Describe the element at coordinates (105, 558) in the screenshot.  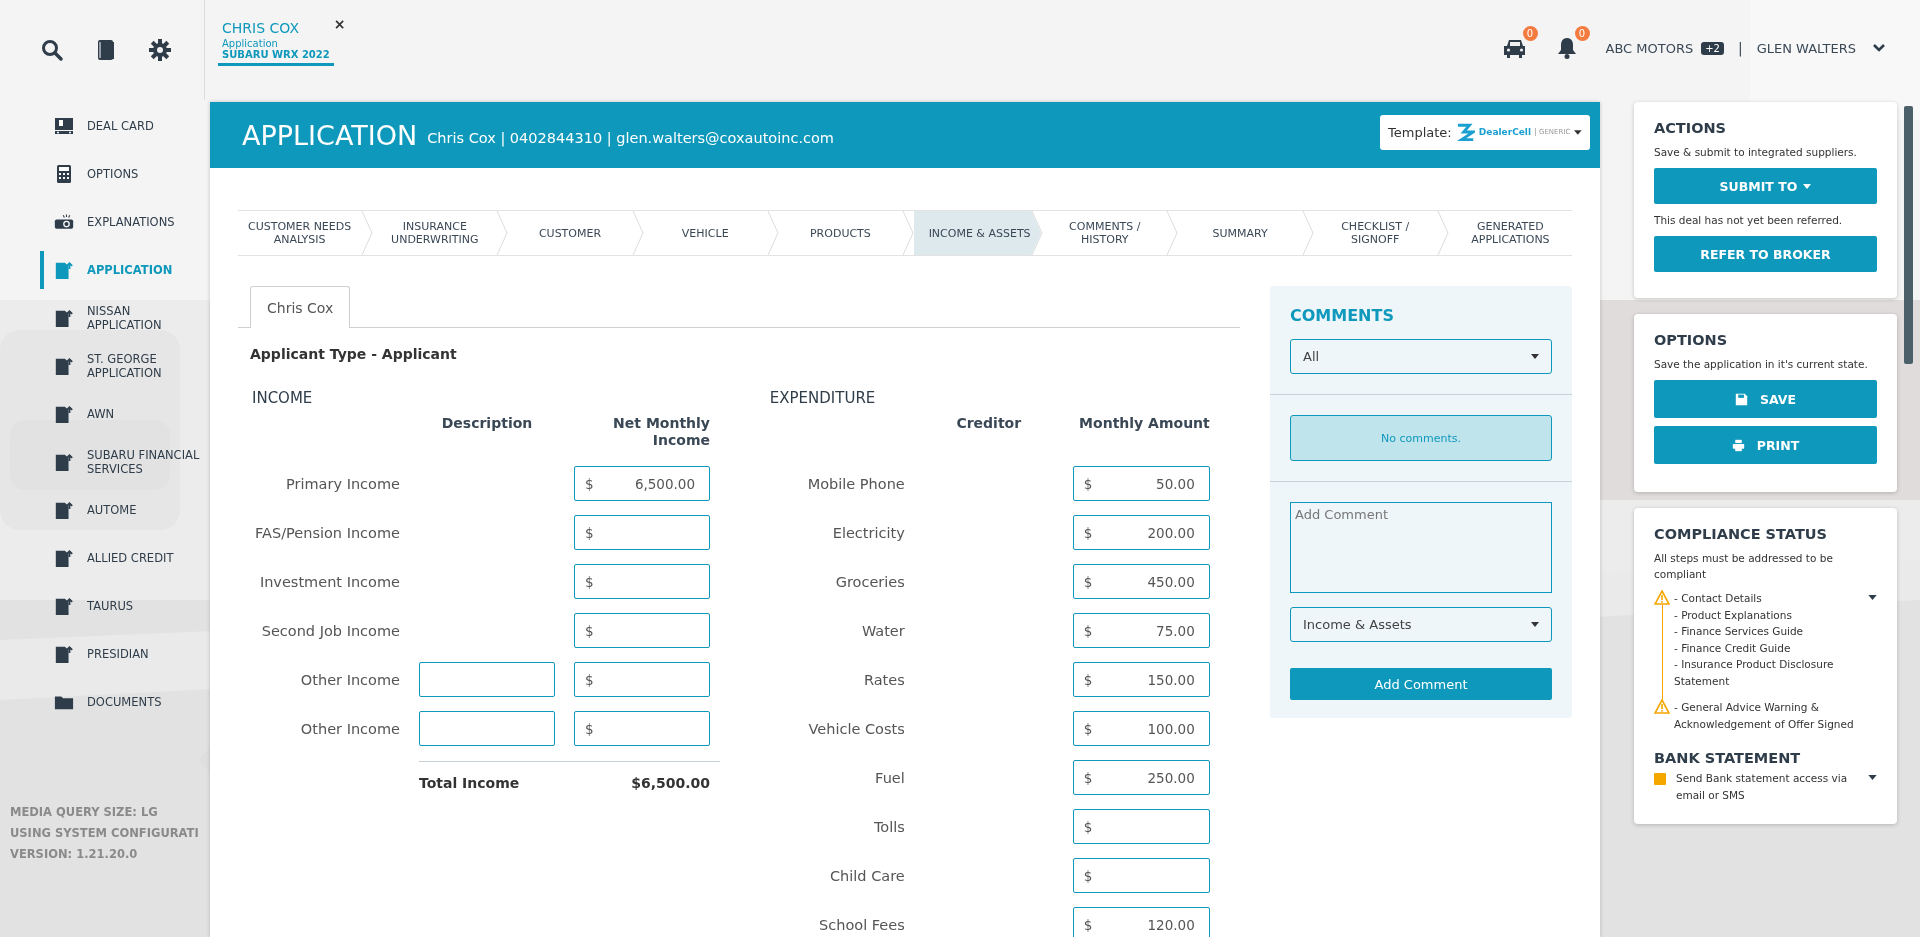
I see `sidebar-item: ALLIED CREDIT` at that location.